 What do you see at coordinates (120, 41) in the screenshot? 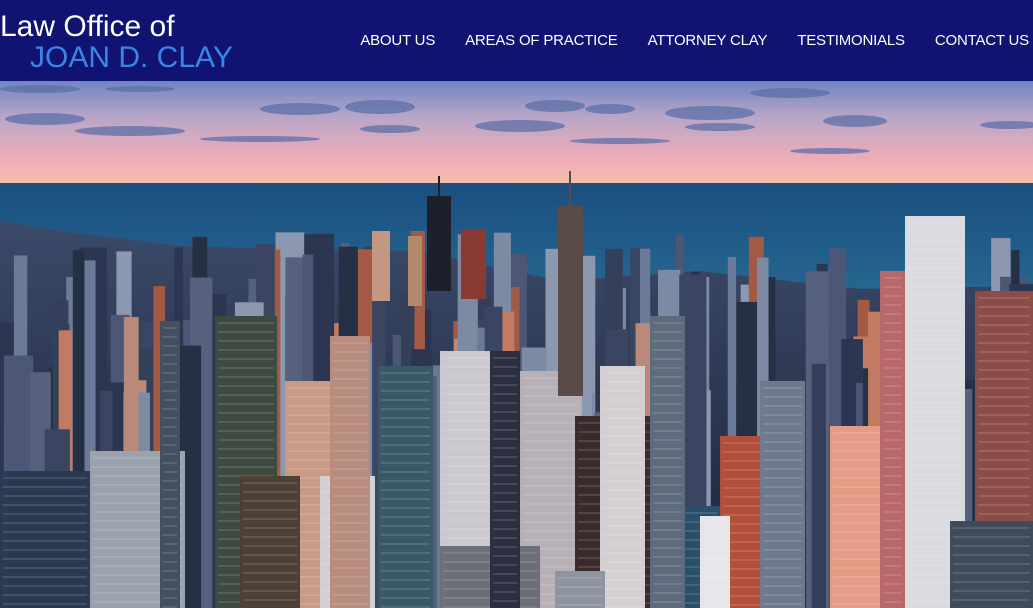
I see `site-logo: Law Office of JOAN D. CLAY` at bounding box center [120, 41].